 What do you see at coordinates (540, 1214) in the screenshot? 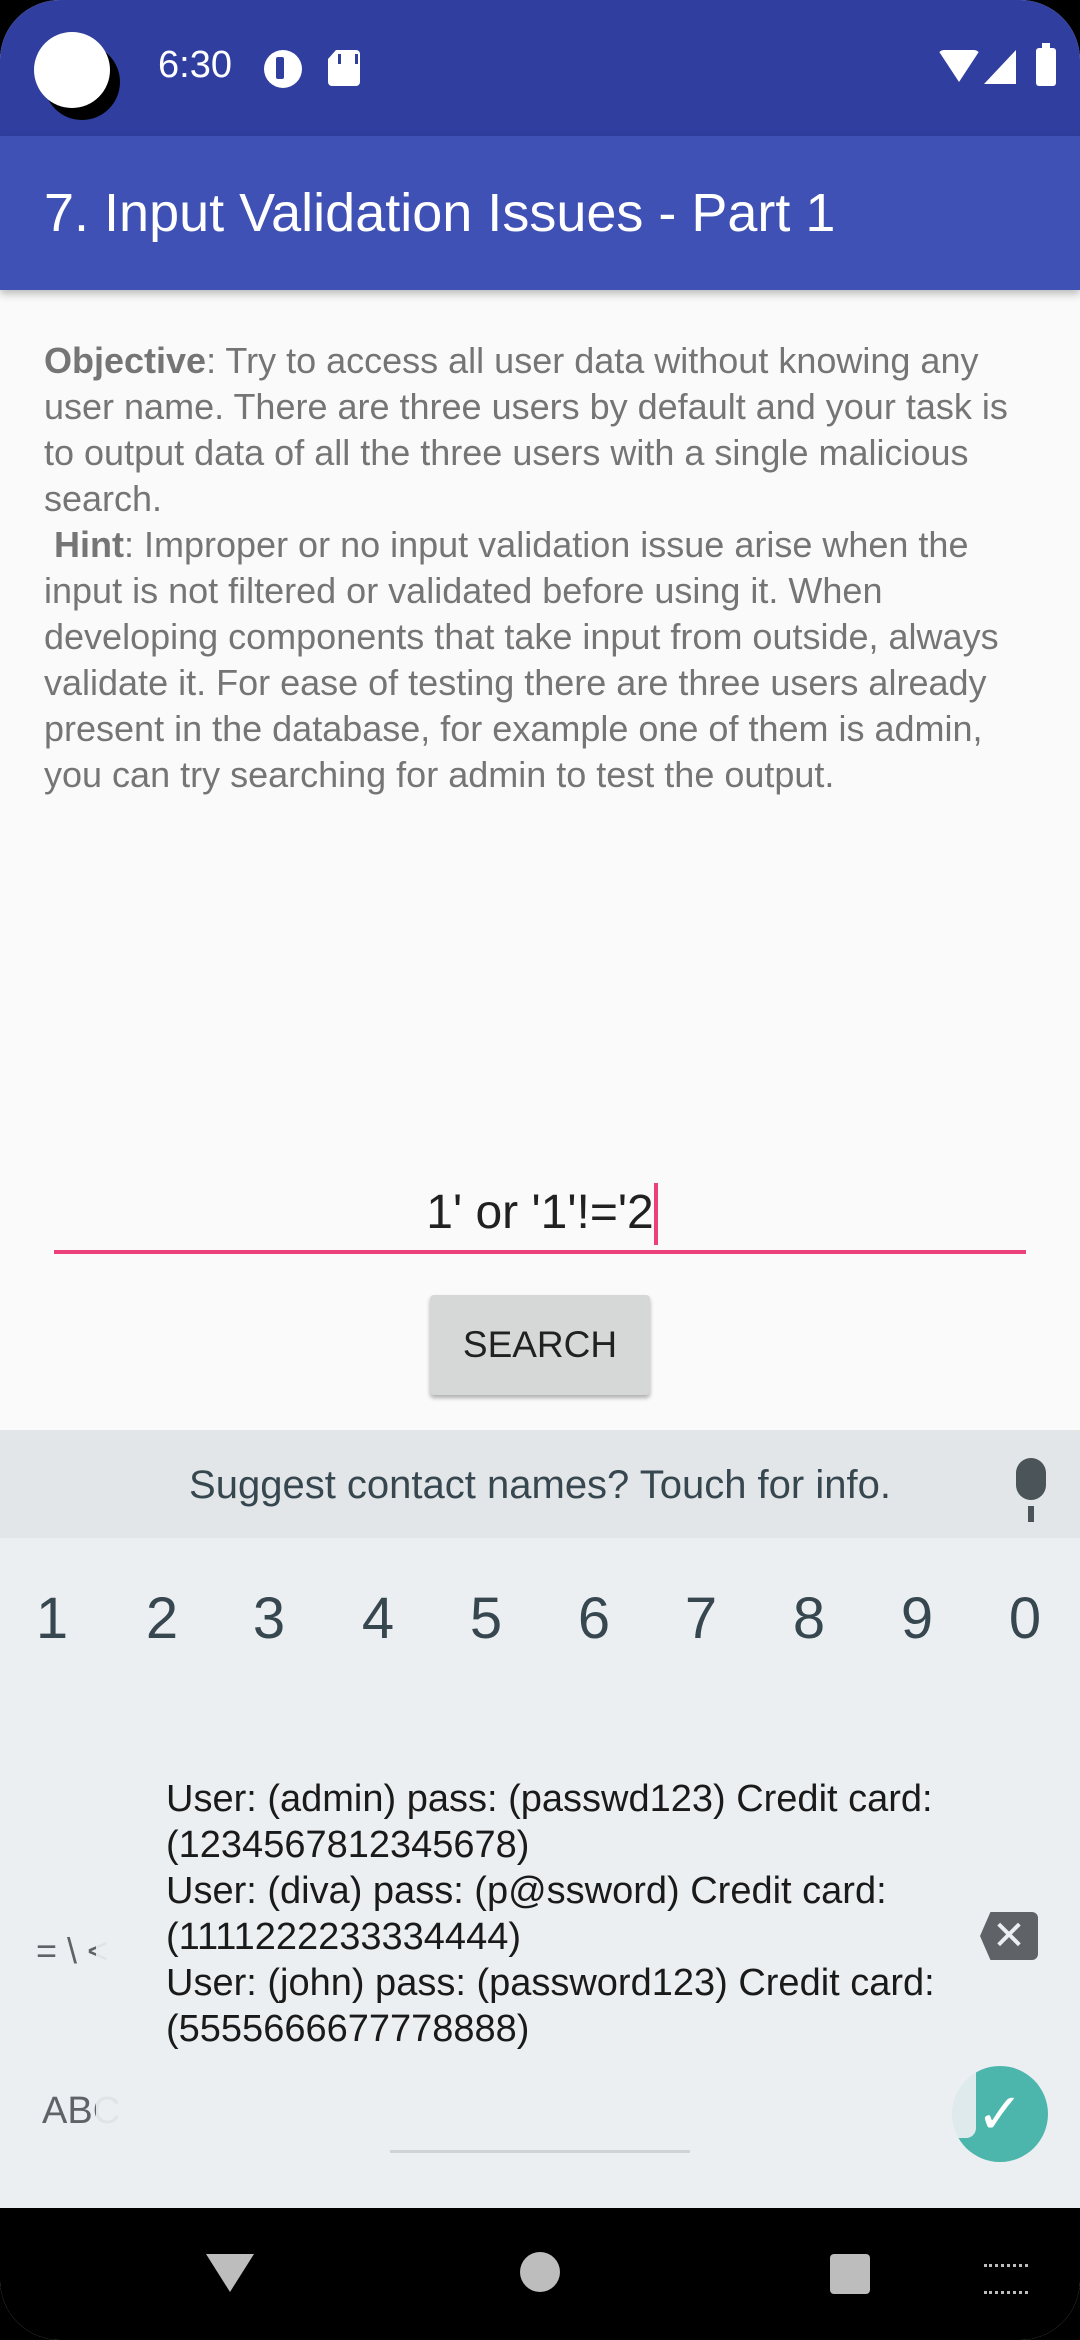
I see `search-input` at bounding box center [540, 1214].